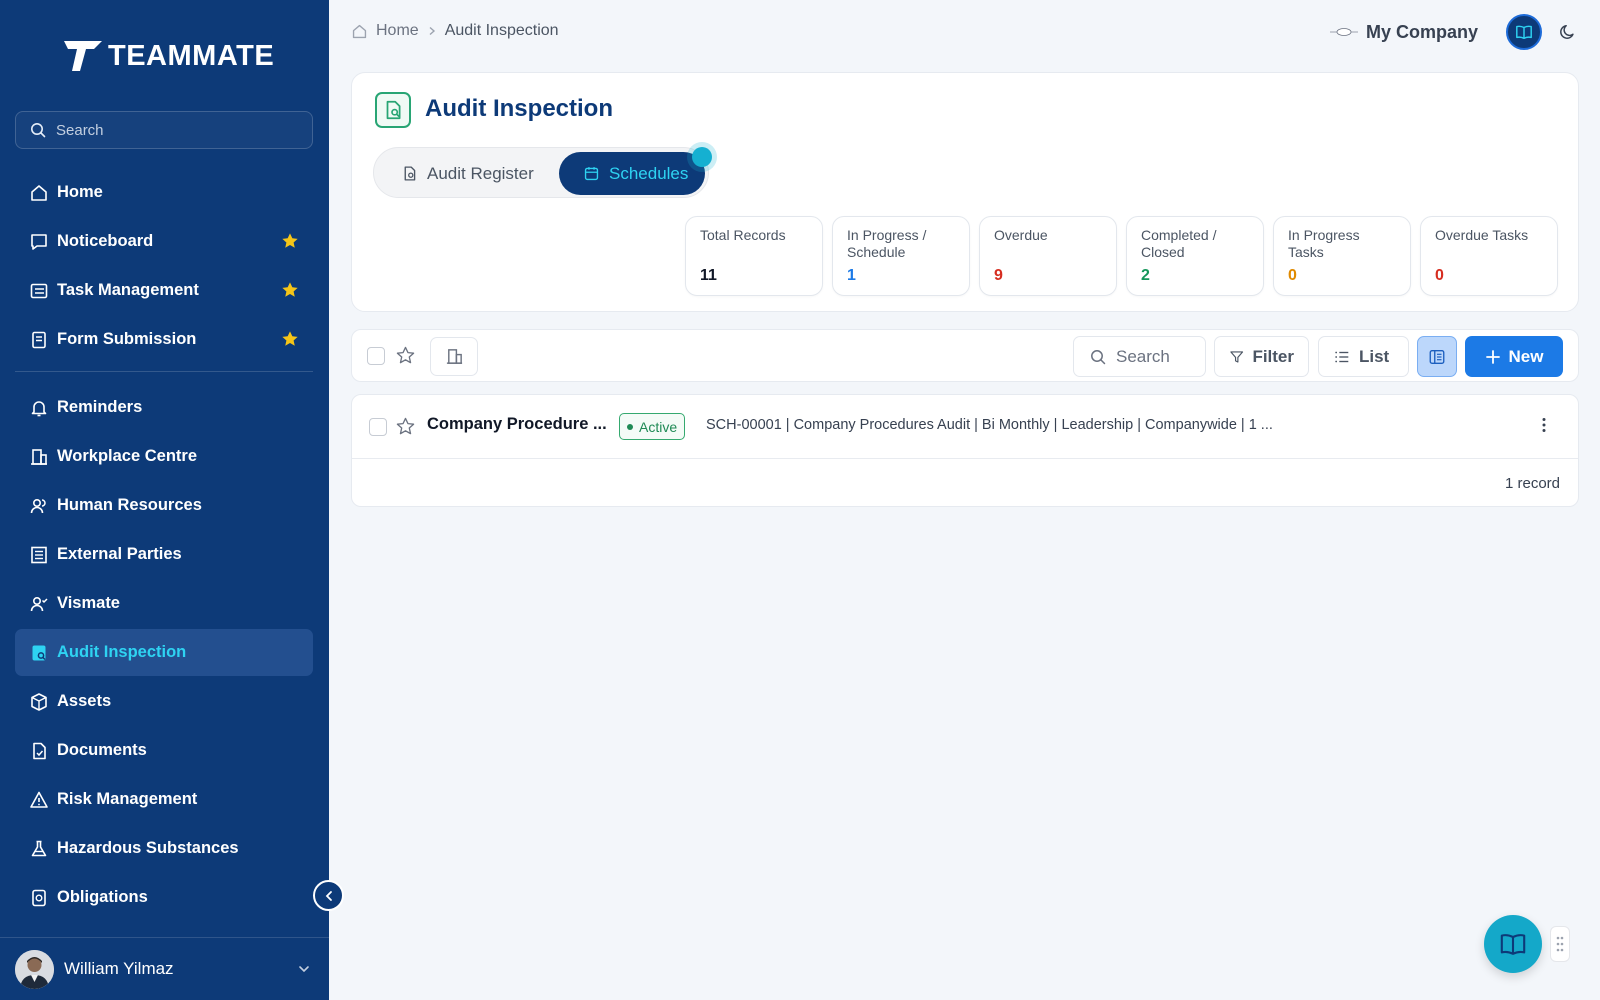 The height and width of the screenshot is (1000, 1600). Describe the element at coordinates (1156, 356) in the screenshot. I see `list-search-input` at that location.